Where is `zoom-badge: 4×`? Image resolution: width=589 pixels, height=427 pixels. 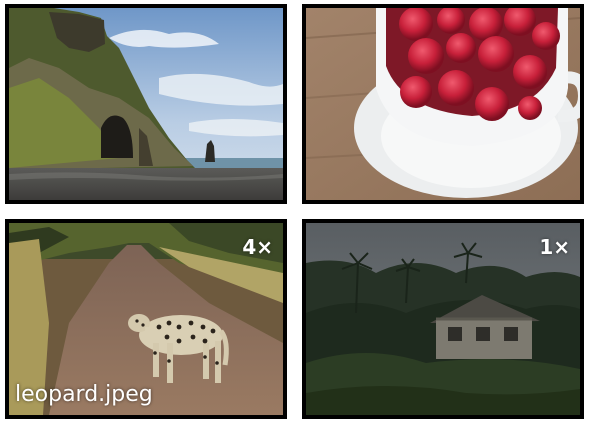
zoom-badge: 4× is located at coordinates (257, 247).